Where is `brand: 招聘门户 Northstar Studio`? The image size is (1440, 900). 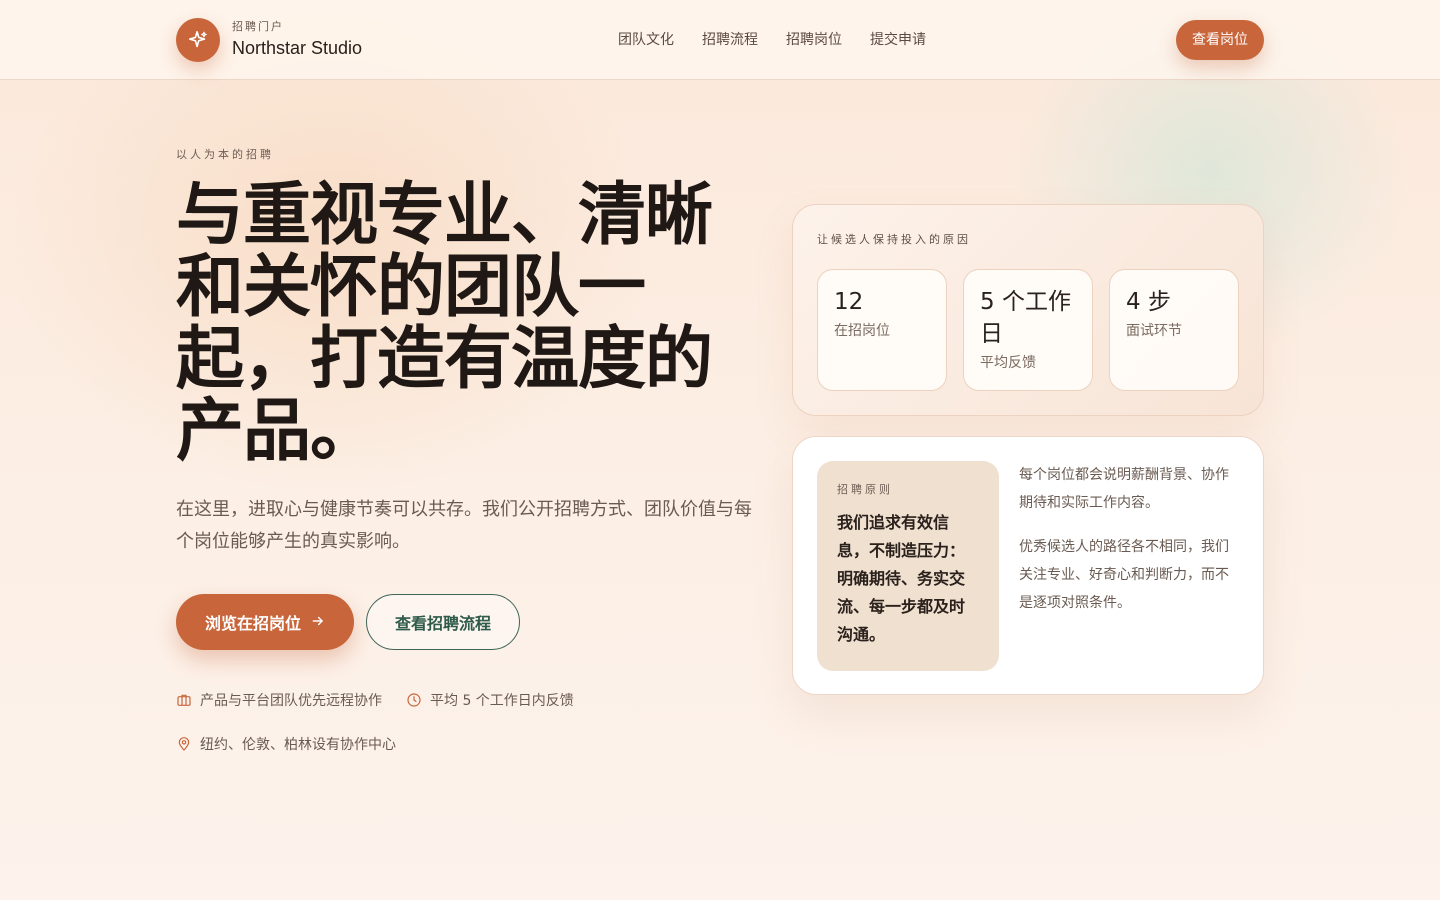
brand: 招聘门户 Northstar Studio is located at coordinates (269, 40).